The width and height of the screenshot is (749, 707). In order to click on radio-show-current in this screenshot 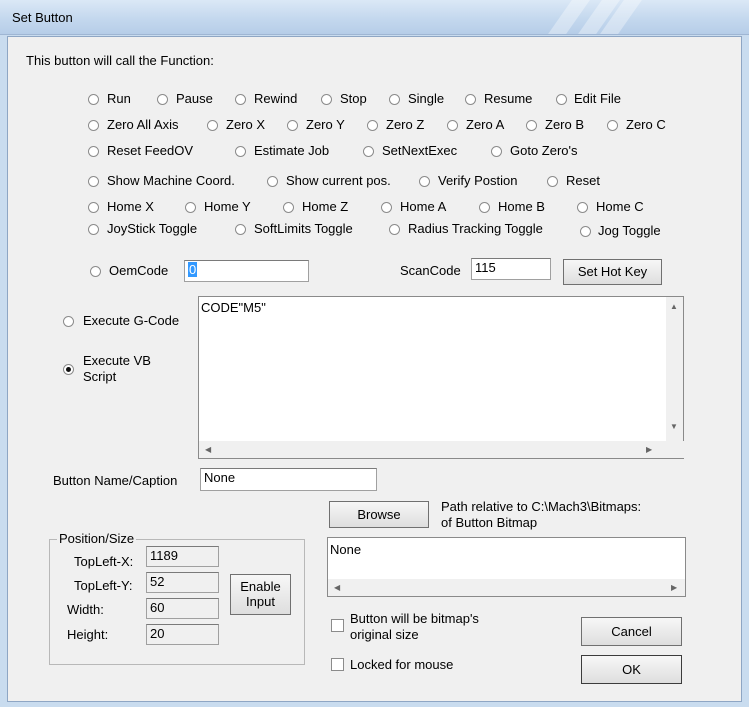, I will do `click(272, 181)`.